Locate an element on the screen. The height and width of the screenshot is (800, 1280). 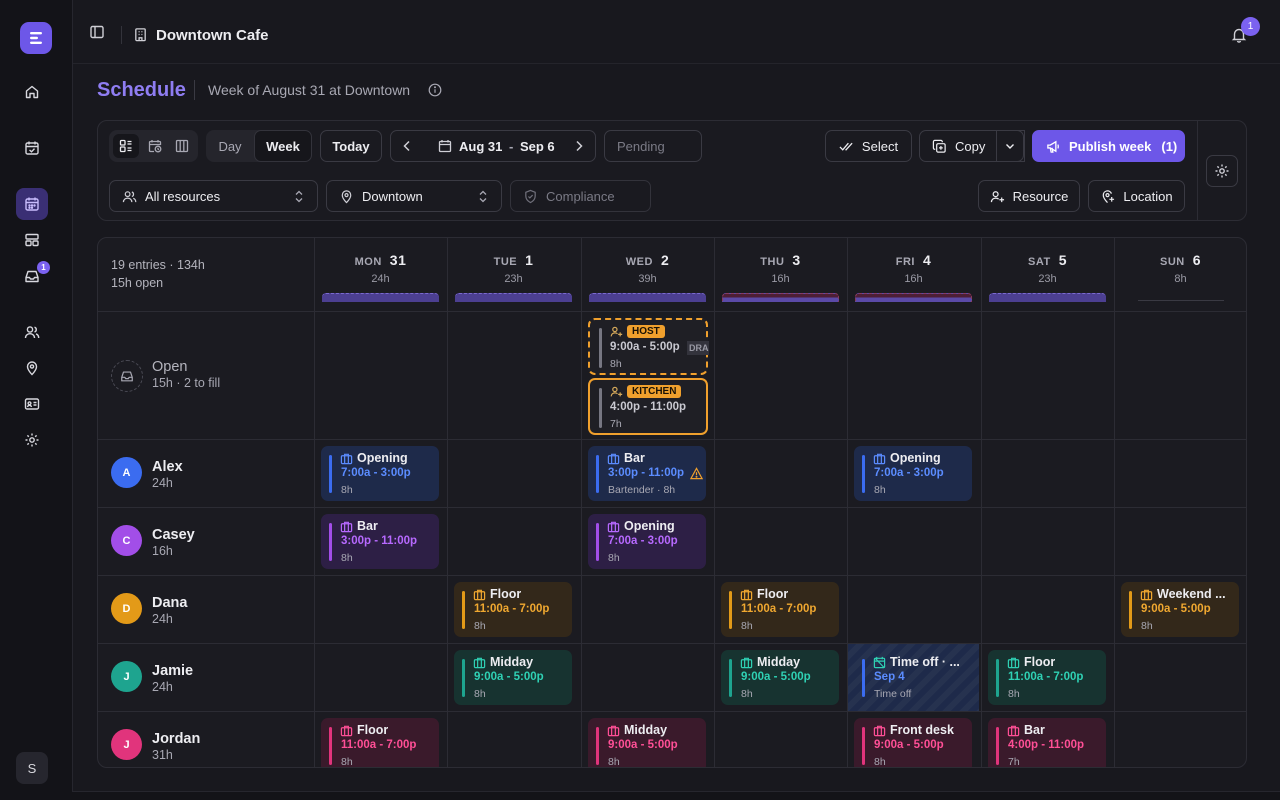
day-header: THU 3 16h is located at coordinates (780, 274).